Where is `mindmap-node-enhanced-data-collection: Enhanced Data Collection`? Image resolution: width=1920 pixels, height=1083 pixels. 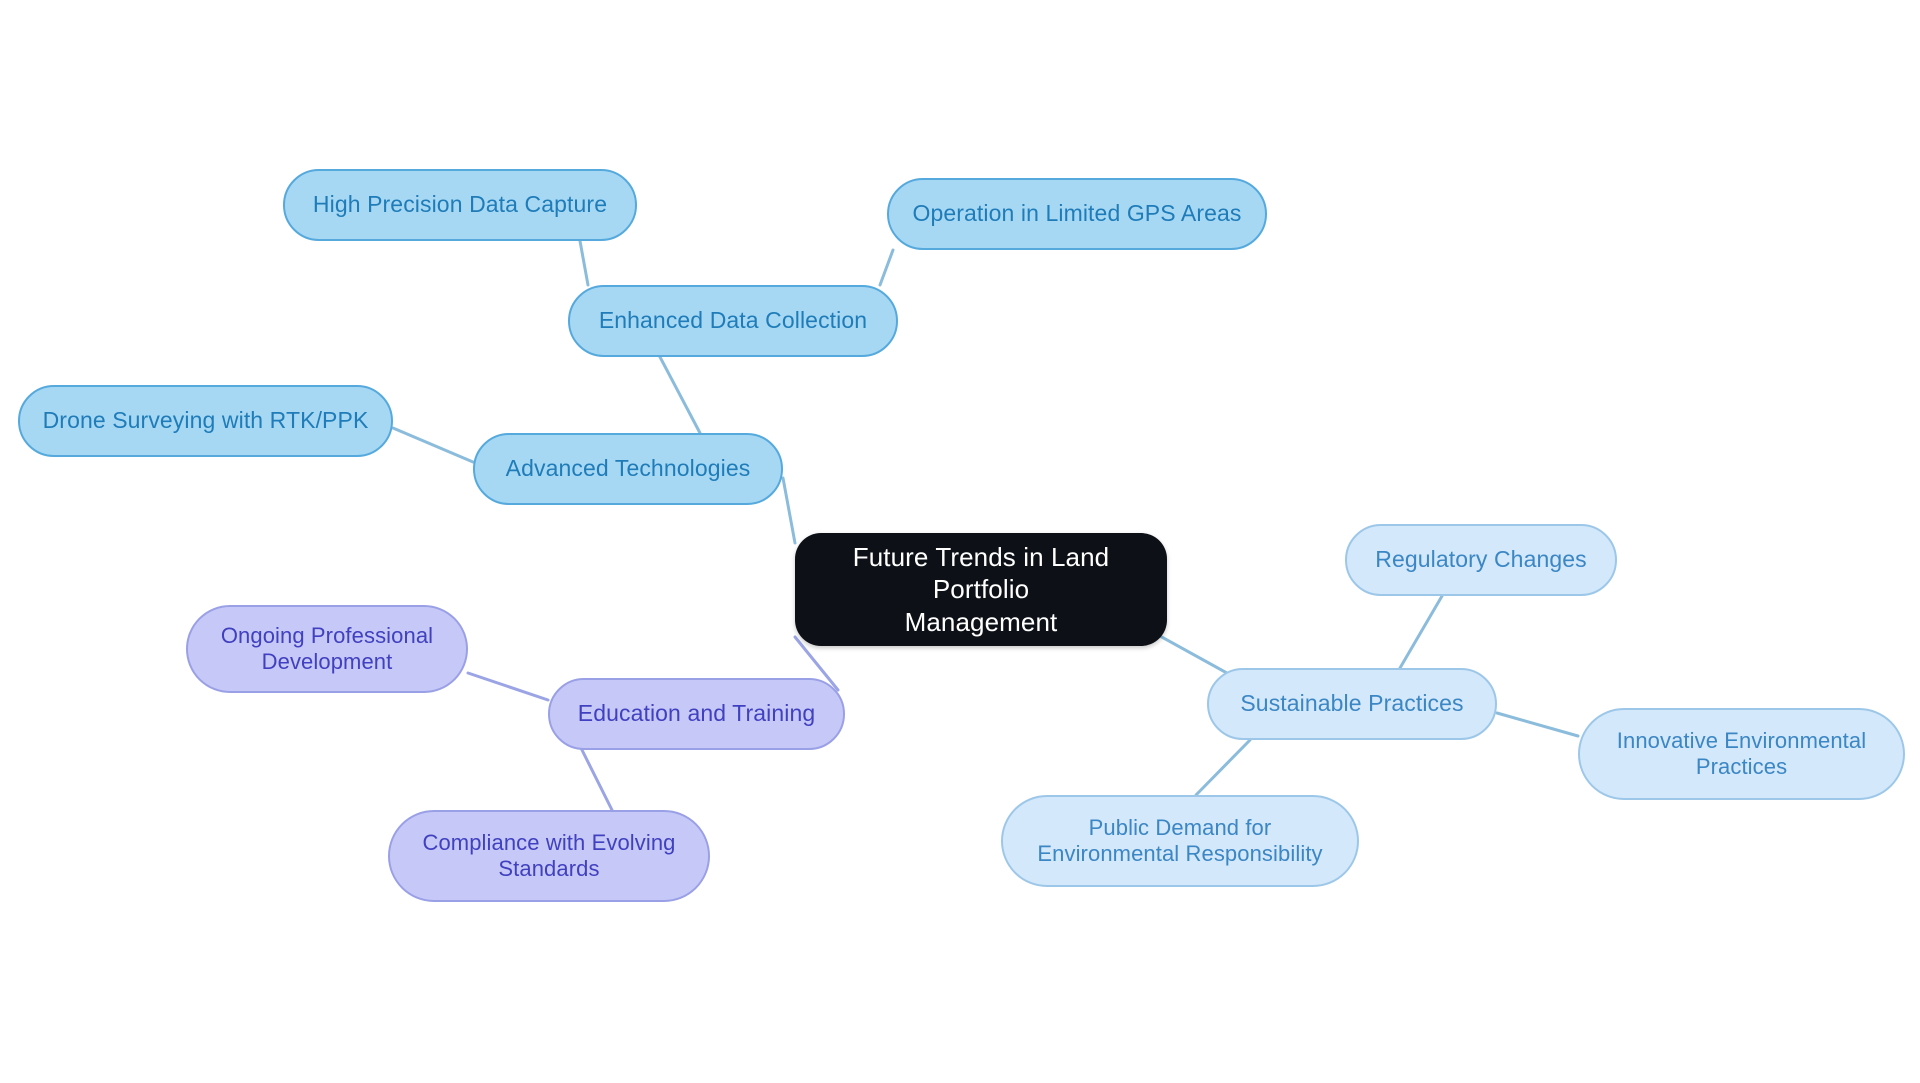
mindmap-node-enhanced-data-collection: Enhanced Data Collection is located at coordinates (733, 321).